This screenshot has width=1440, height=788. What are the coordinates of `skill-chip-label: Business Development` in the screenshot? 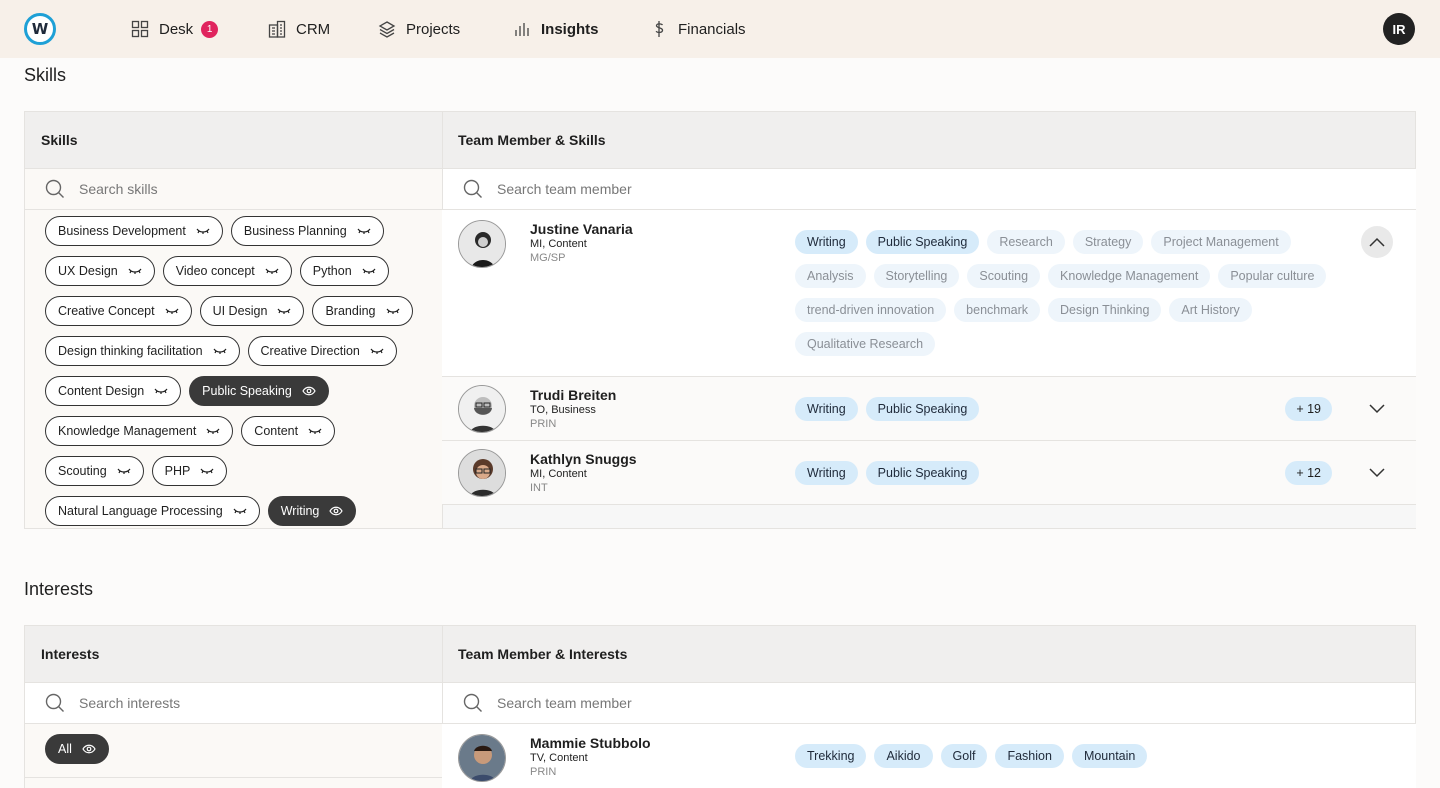 It's located at (122, 231).